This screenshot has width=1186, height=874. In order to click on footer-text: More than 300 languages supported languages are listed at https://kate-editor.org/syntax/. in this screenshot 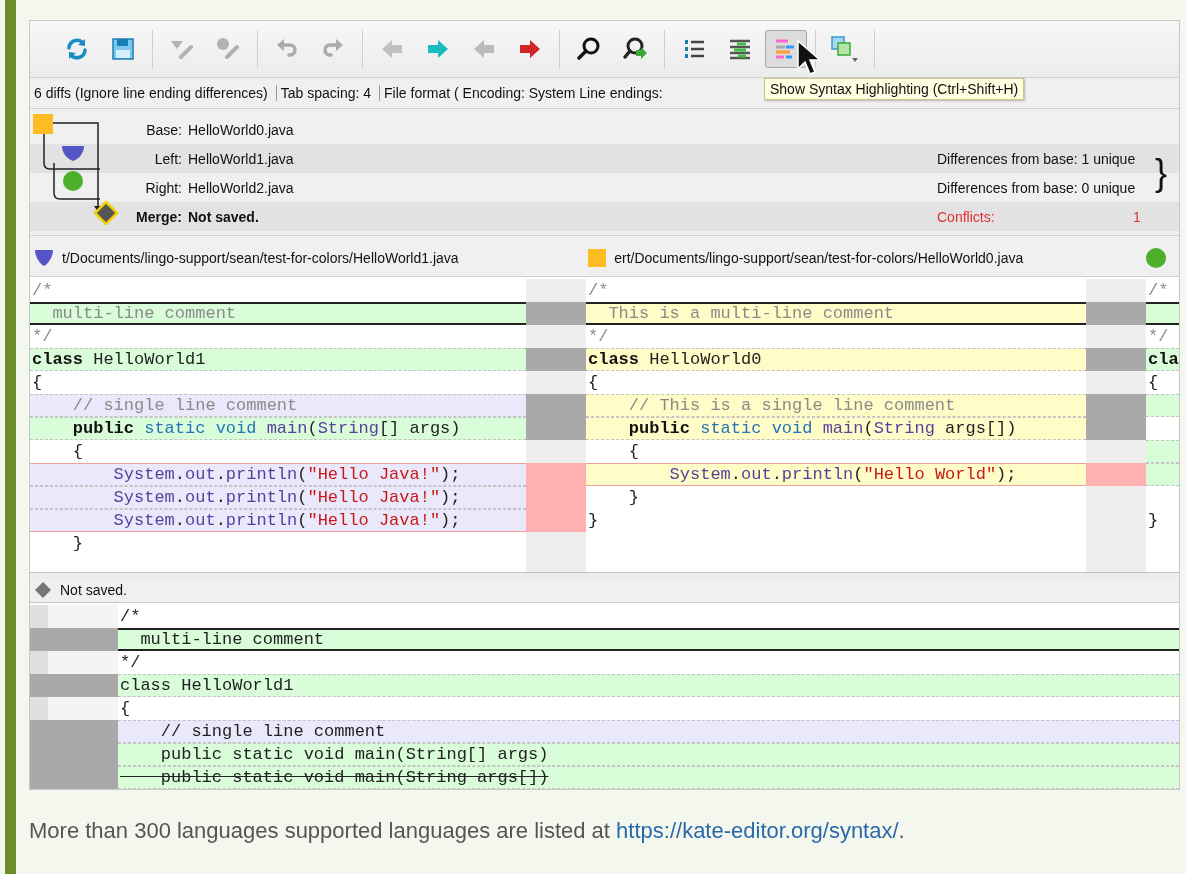, I will do `click(467, 831)`.